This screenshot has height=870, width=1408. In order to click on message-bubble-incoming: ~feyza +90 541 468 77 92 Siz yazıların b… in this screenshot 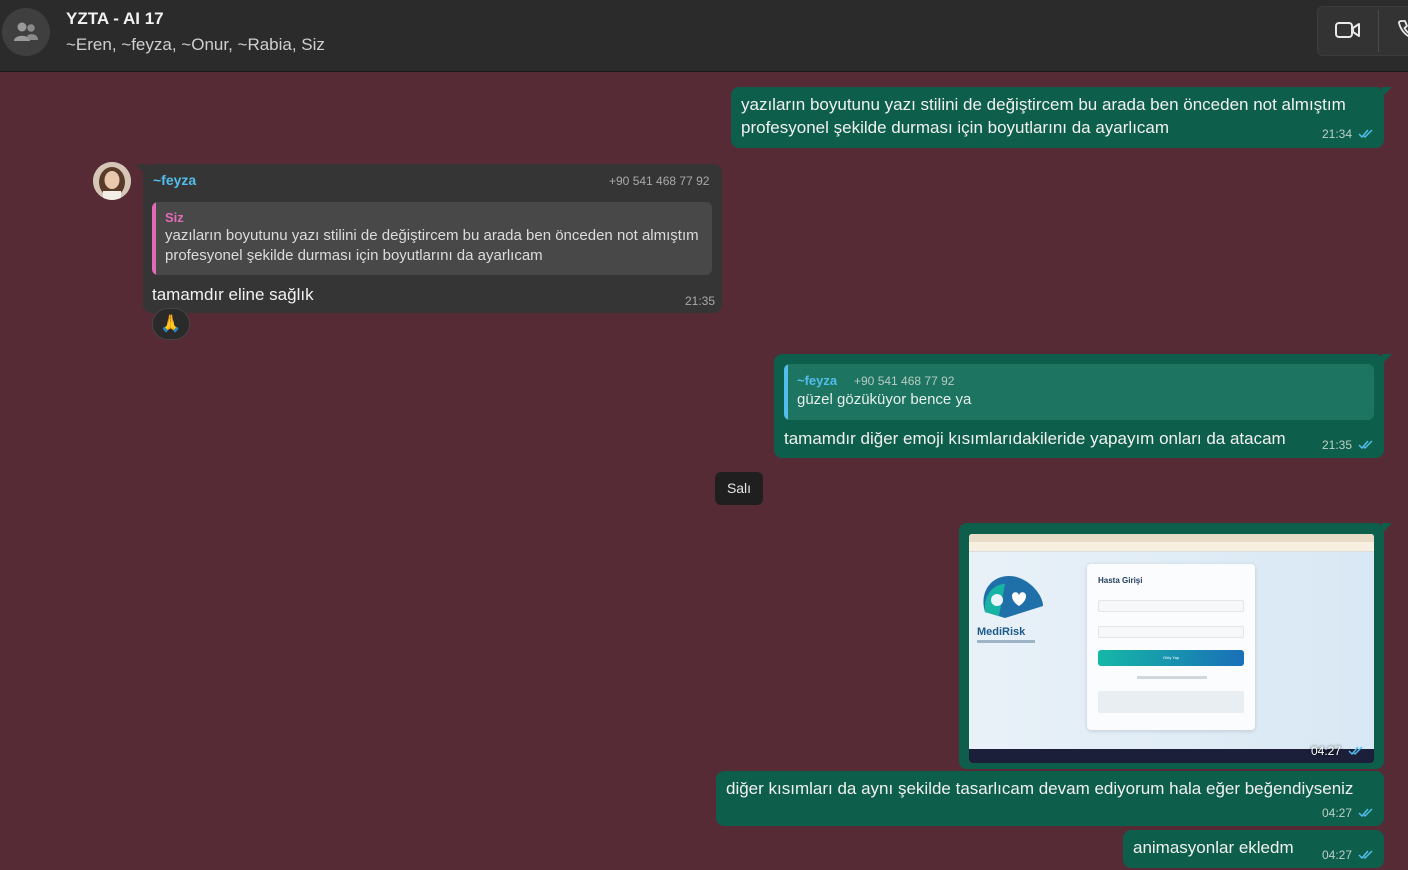, I will do `click(428, 238)`.